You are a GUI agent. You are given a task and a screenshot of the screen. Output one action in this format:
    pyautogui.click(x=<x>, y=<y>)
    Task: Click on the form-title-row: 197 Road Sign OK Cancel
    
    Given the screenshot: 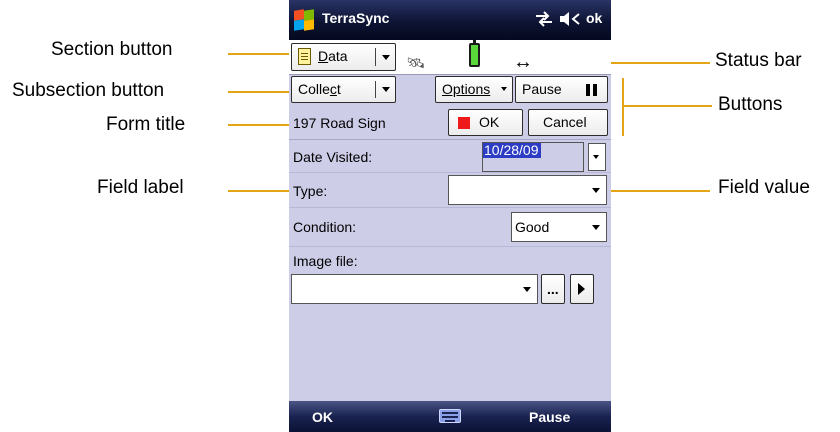 What is the action you would take?
    pyautogui.click(x=450, y=123)
    